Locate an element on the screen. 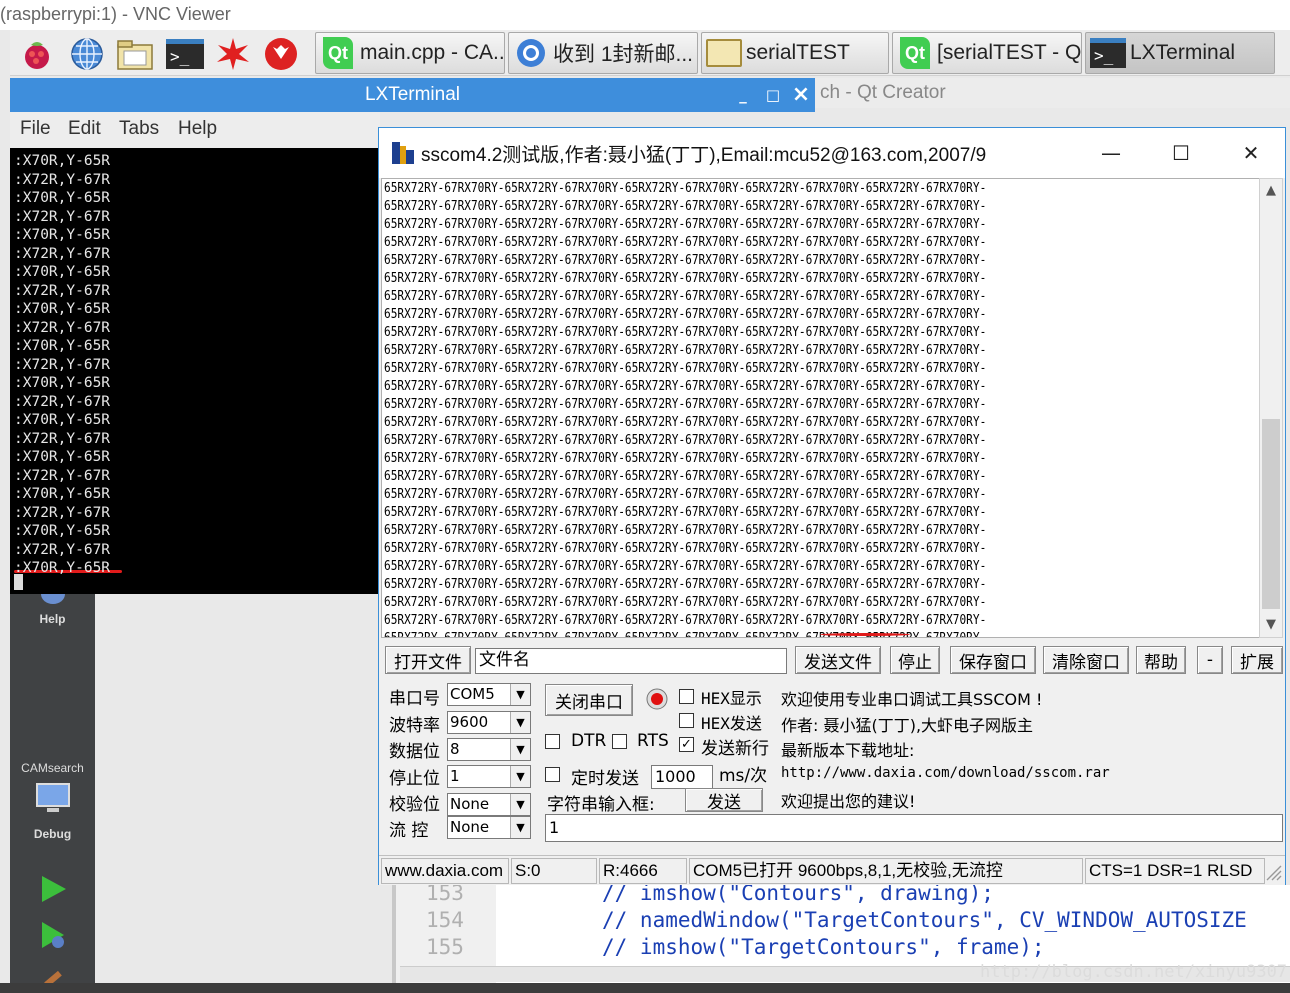  save-window-button: 保存窗口 is located at coordinates (993, 660).